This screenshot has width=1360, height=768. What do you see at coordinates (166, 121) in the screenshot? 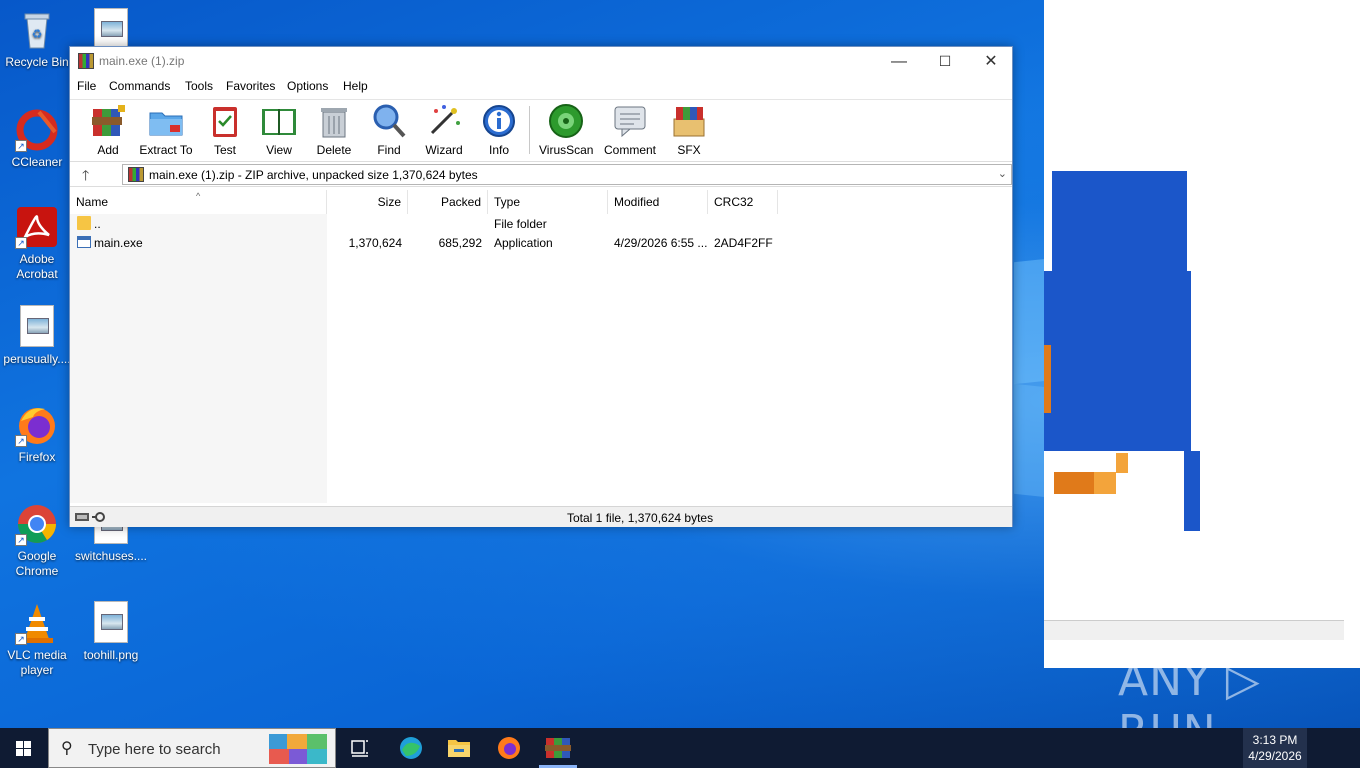
I see `extract-folder-icon` at bounding box center [166, 121].